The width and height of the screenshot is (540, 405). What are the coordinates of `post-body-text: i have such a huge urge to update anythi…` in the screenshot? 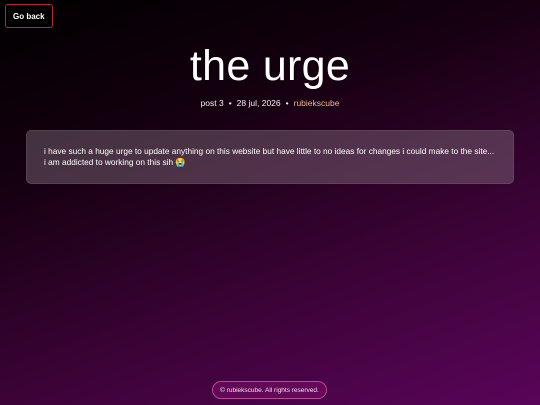 It's located at (269, 156).